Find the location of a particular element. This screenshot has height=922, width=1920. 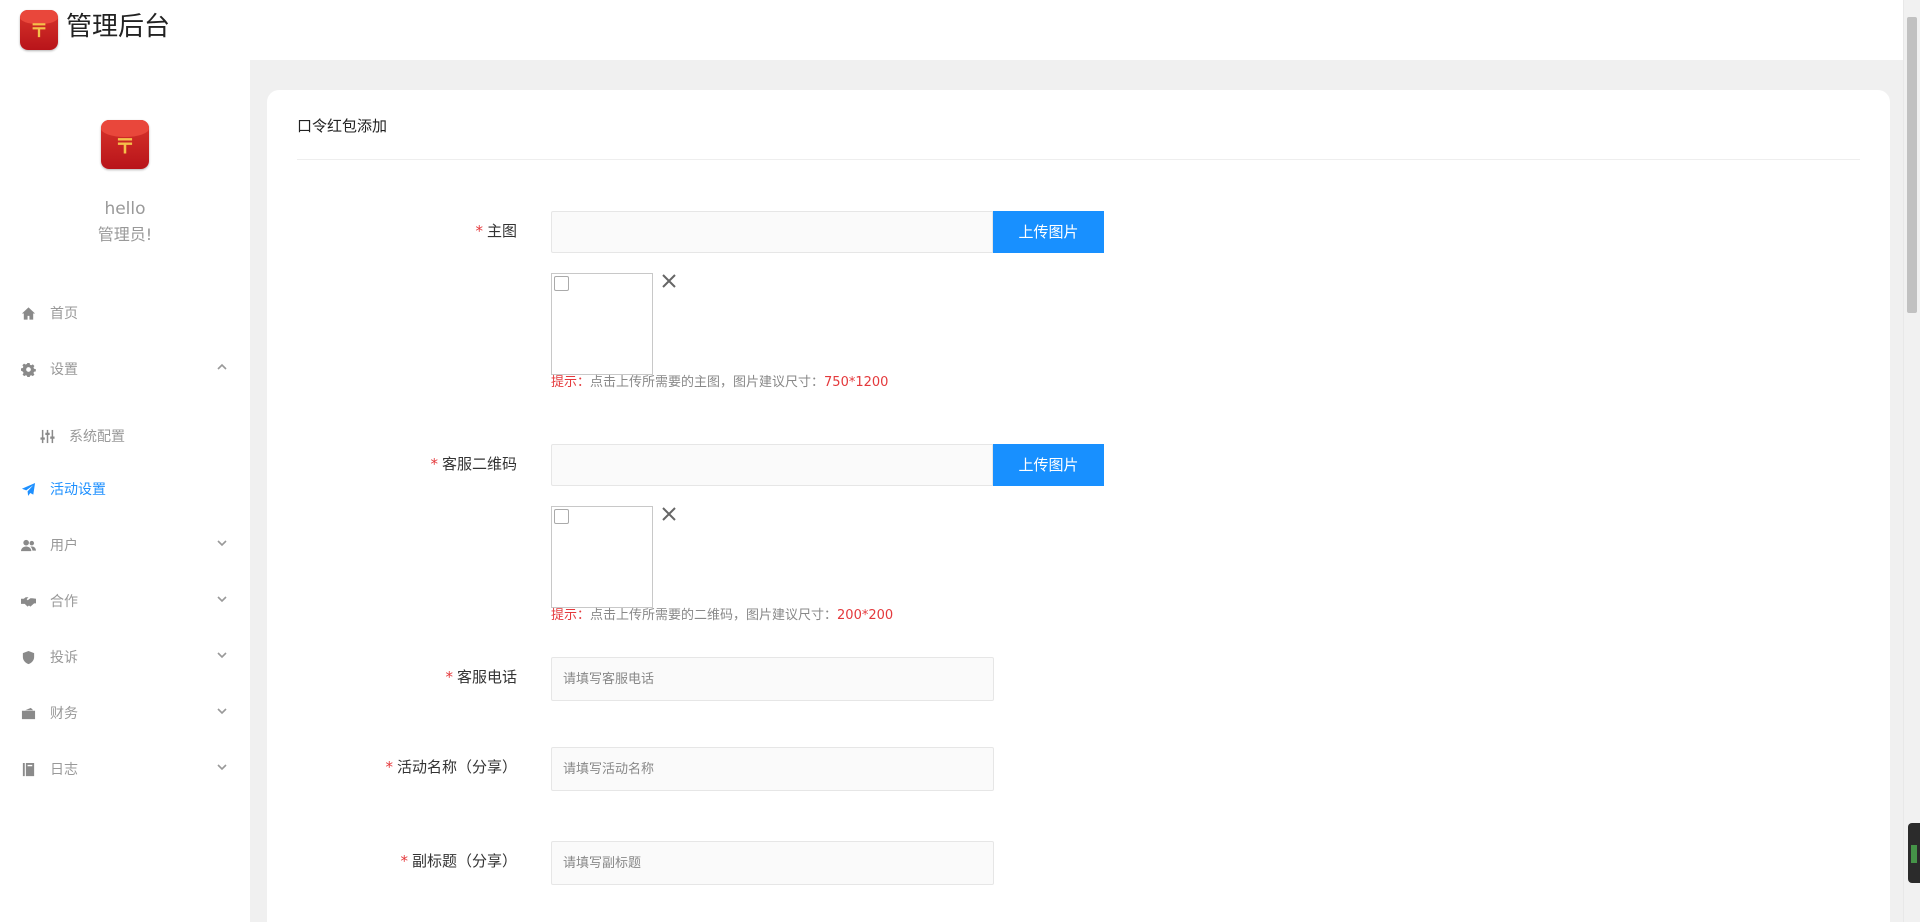

logo-glyph: 〒 is located at coordinates (39, 31).